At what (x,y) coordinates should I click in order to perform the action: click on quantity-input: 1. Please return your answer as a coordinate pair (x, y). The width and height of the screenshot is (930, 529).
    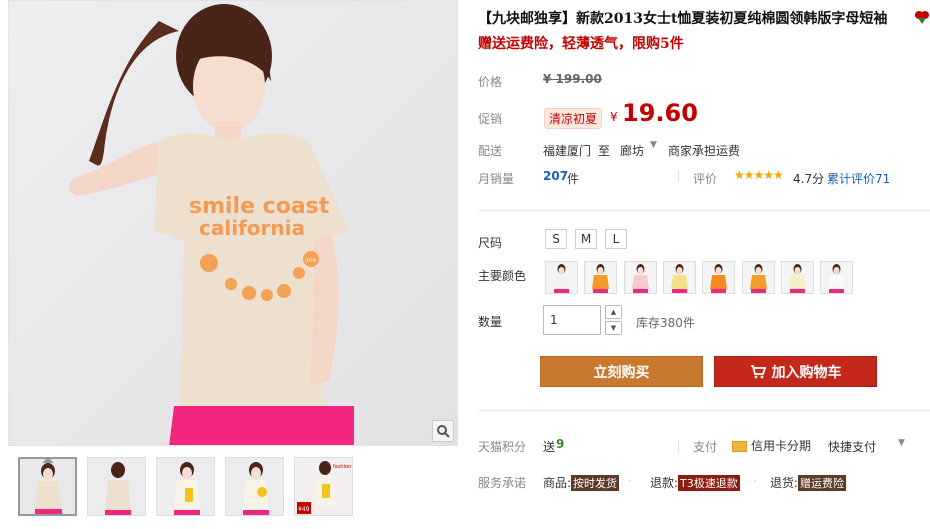
    Looking at the image, I should click on (572, 320).